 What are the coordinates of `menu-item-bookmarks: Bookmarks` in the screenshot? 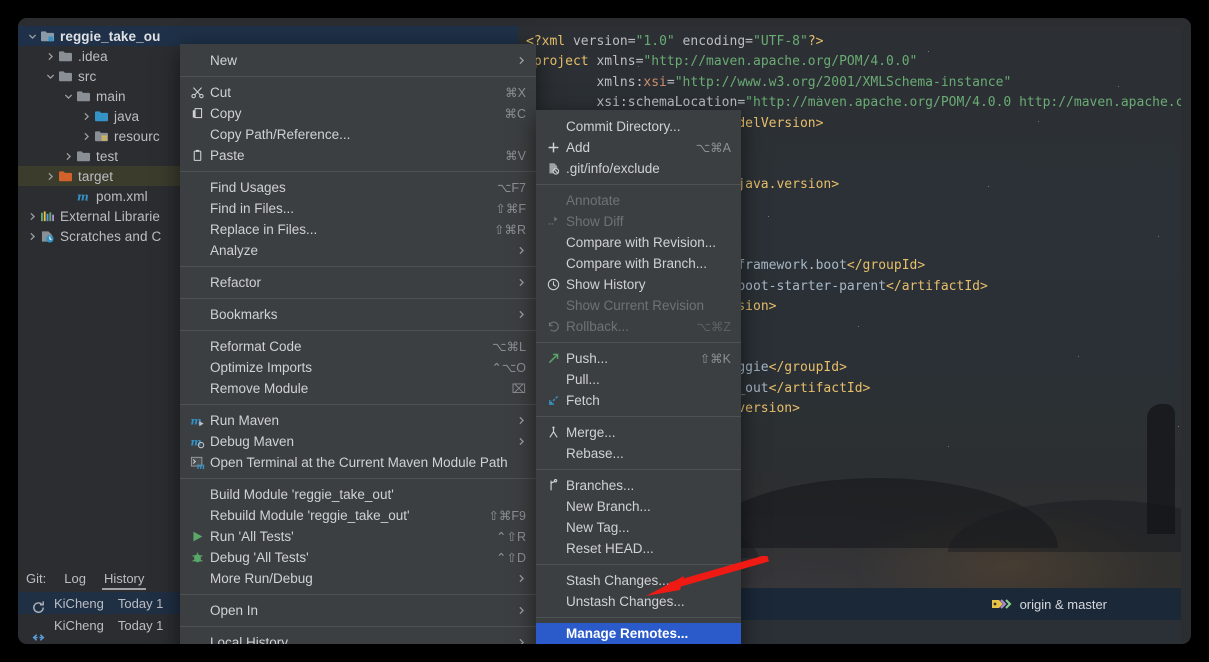 It's located at (358, 314).